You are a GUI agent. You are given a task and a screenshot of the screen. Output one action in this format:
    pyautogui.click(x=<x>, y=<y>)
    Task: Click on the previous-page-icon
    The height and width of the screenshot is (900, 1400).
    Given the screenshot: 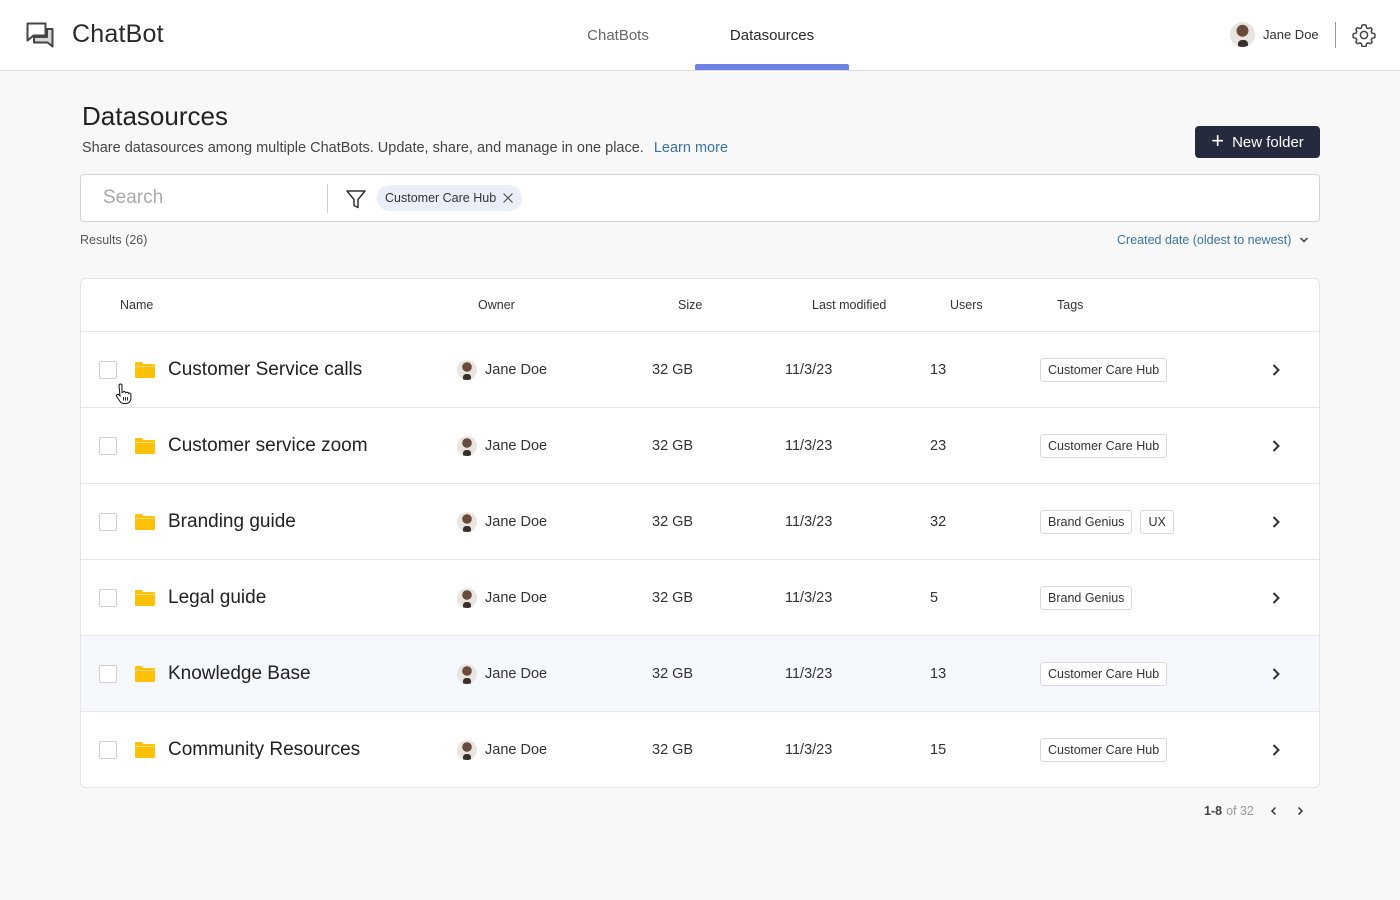 What is the action you would take?
    pyautogui.click(x=1274, y=811)
    